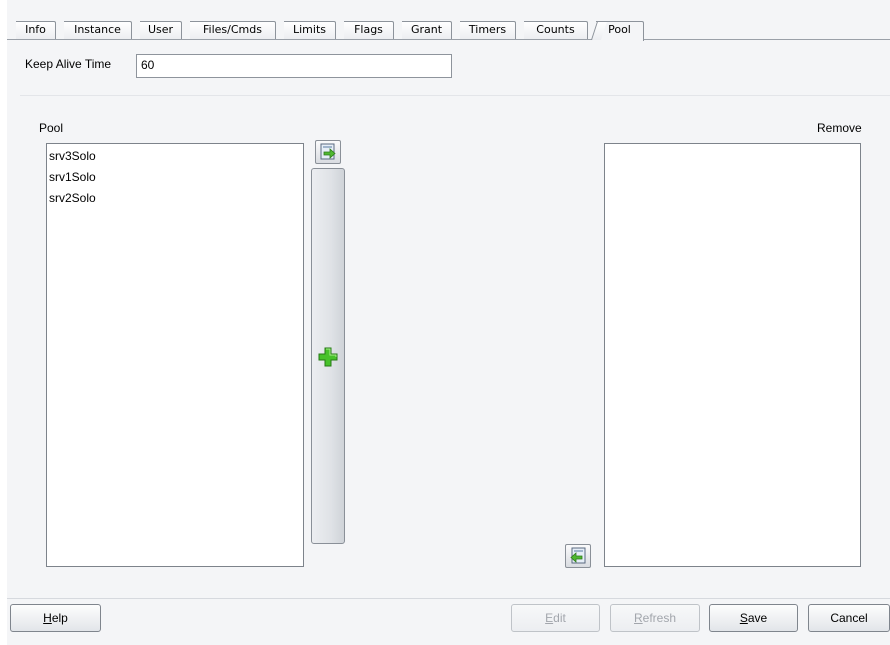 The image size is (890, 645). I want to click on refresh-label: efresh, so click(659, 618).